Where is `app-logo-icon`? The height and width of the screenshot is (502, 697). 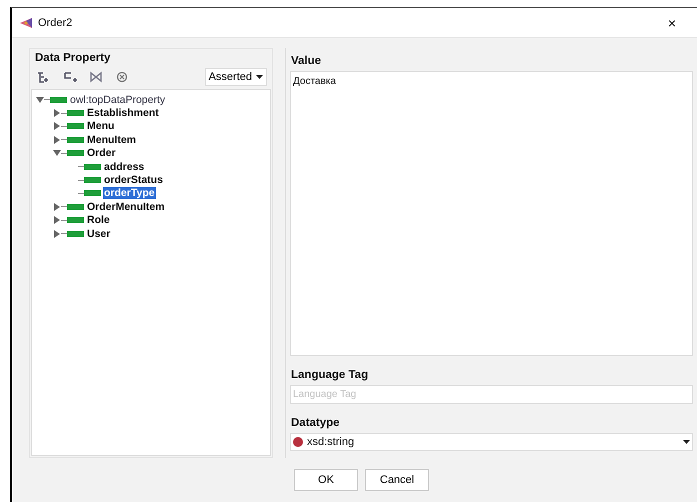
app-logo-icon is located at coordinates (26, 23).